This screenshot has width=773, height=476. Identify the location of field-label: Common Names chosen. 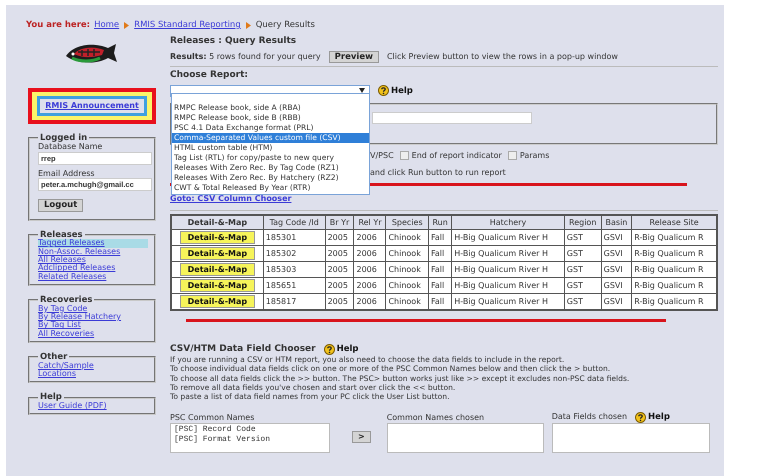
(436, 418).